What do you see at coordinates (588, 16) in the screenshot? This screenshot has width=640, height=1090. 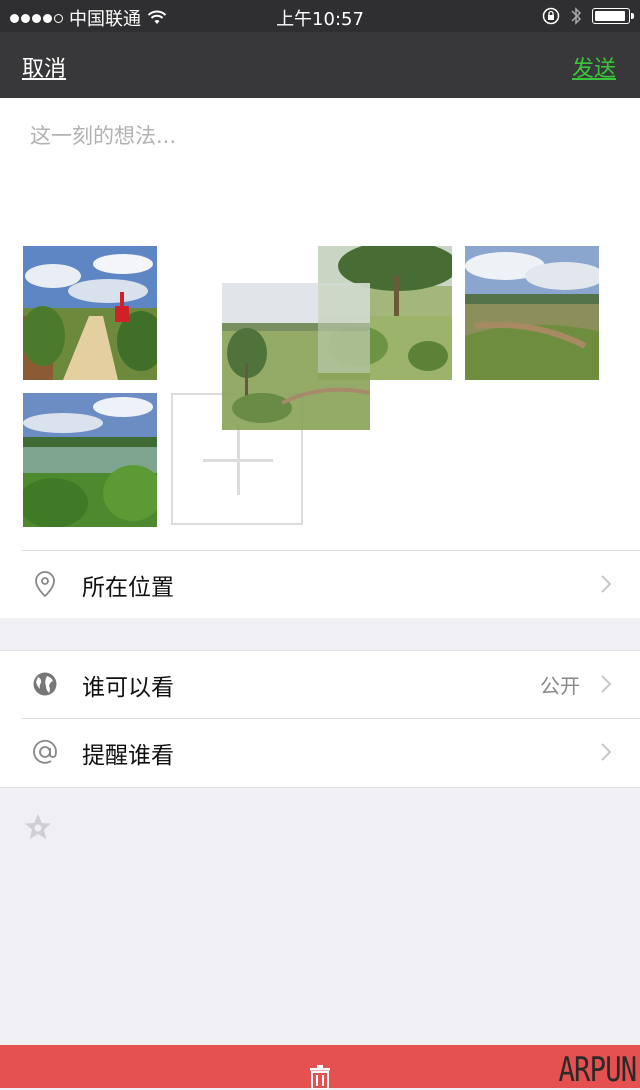 I see `status-right` at bounding box center [588, 16].